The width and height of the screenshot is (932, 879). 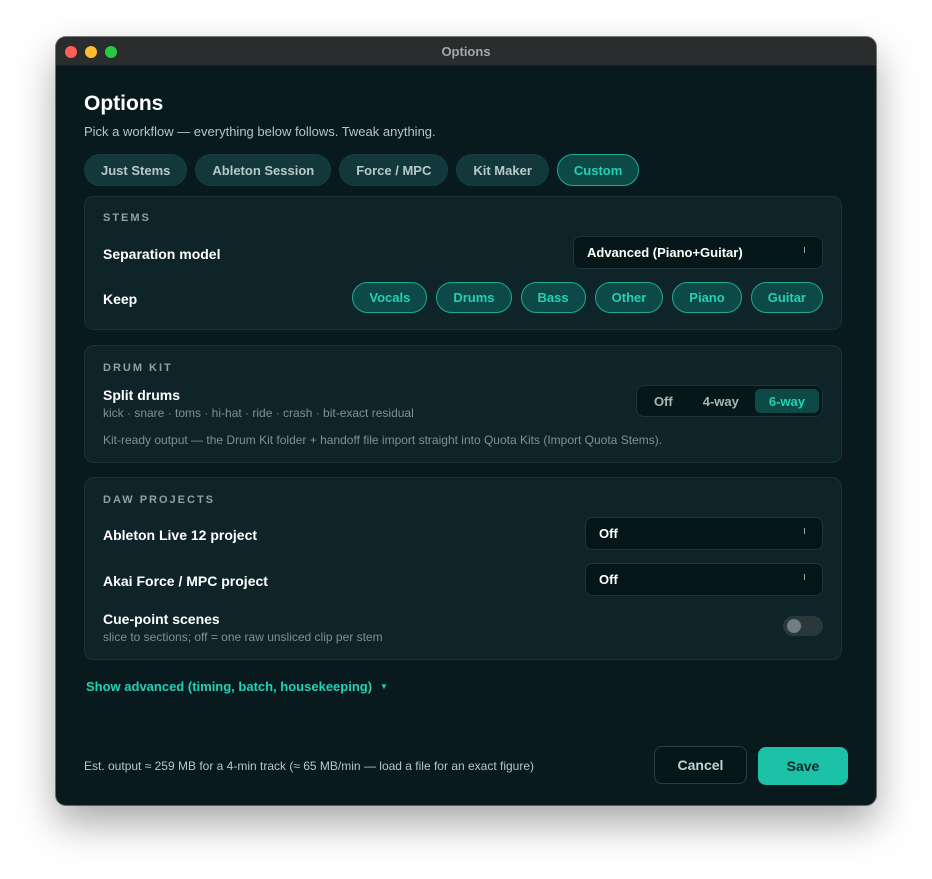 What do you see at coordinates (803, 766) in the screenshot?
I see `save-button: Save` at bounding box center [803, 766].